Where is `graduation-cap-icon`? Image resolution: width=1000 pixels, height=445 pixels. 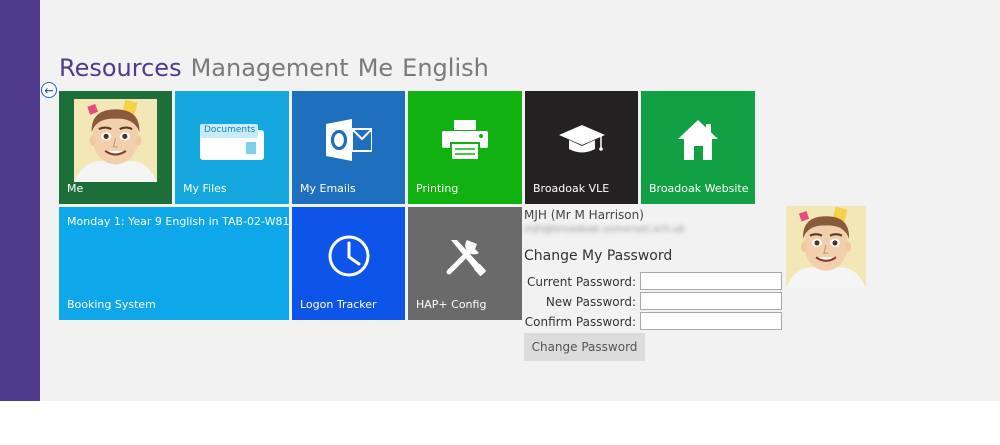 graduation-cap-icon is located at coordinates (581, 141).